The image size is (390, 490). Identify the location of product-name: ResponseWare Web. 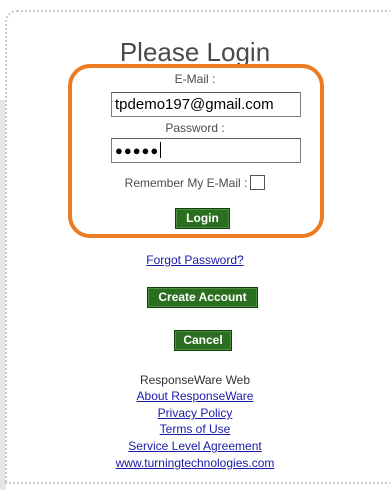
(195, 380).